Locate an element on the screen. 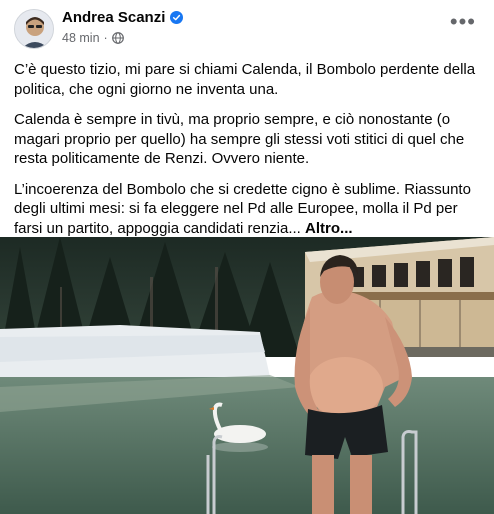  post-time: 48 min is located at coordinates (81, 38).